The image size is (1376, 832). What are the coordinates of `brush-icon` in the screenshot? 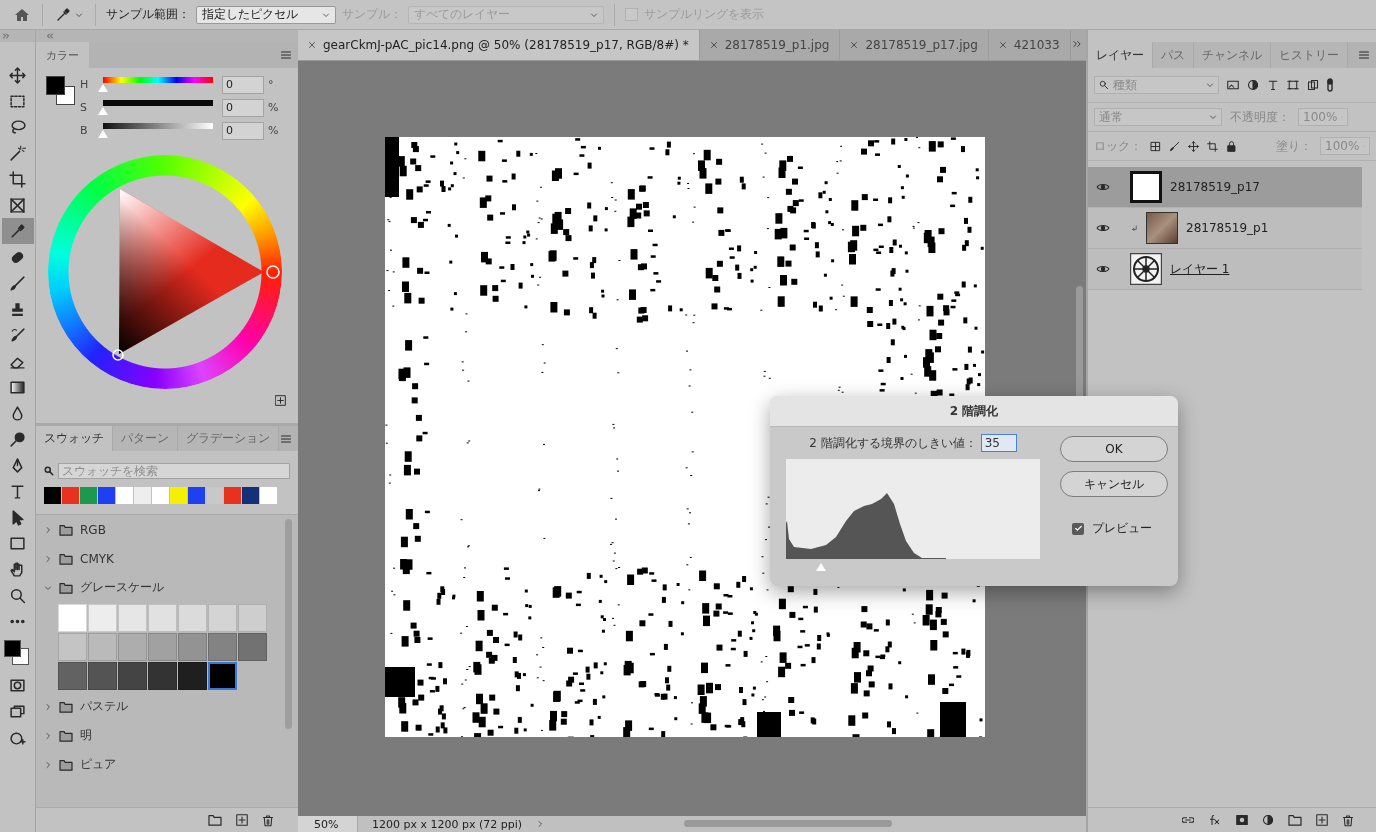 It's located at (17, 283).